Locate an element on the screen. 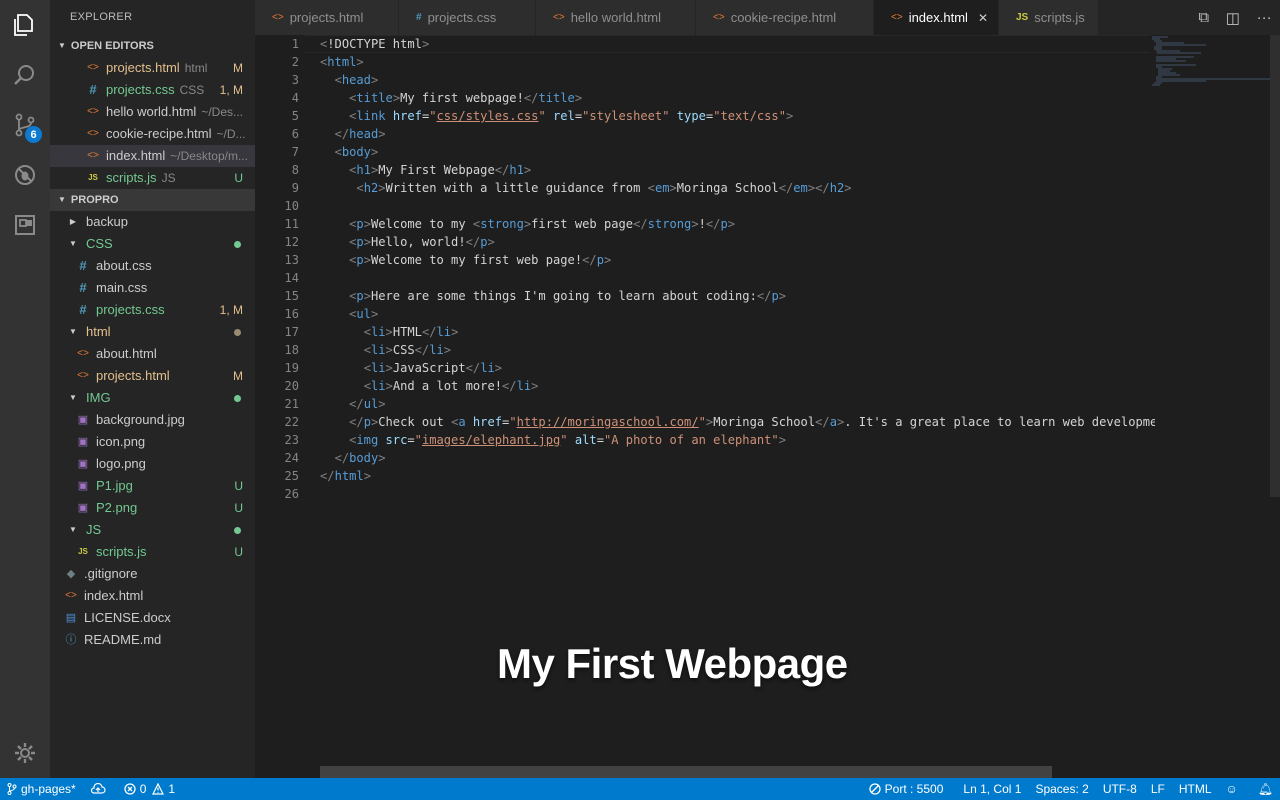 Image resolution: width=1280 pixels, height=800 pixels. line-number: 5 is located at coordinates (295, 116).